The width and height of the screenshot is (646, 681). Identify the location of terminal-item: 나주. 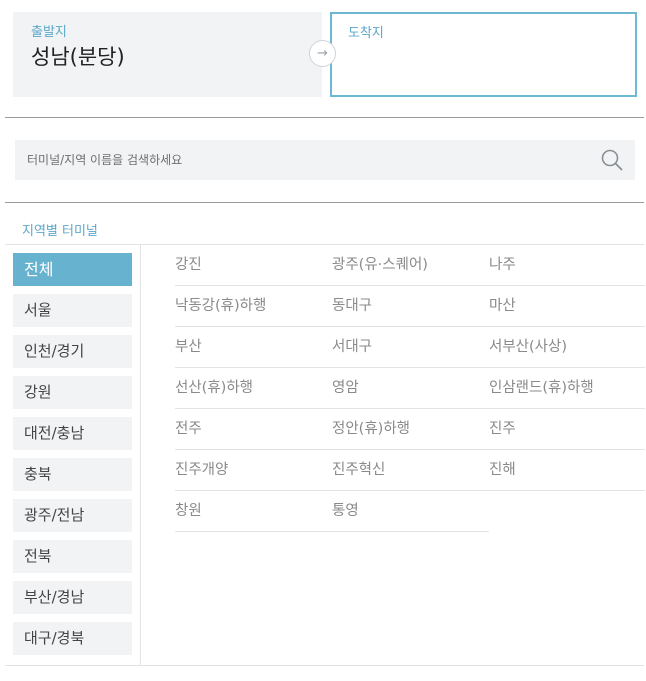
(567, 265).